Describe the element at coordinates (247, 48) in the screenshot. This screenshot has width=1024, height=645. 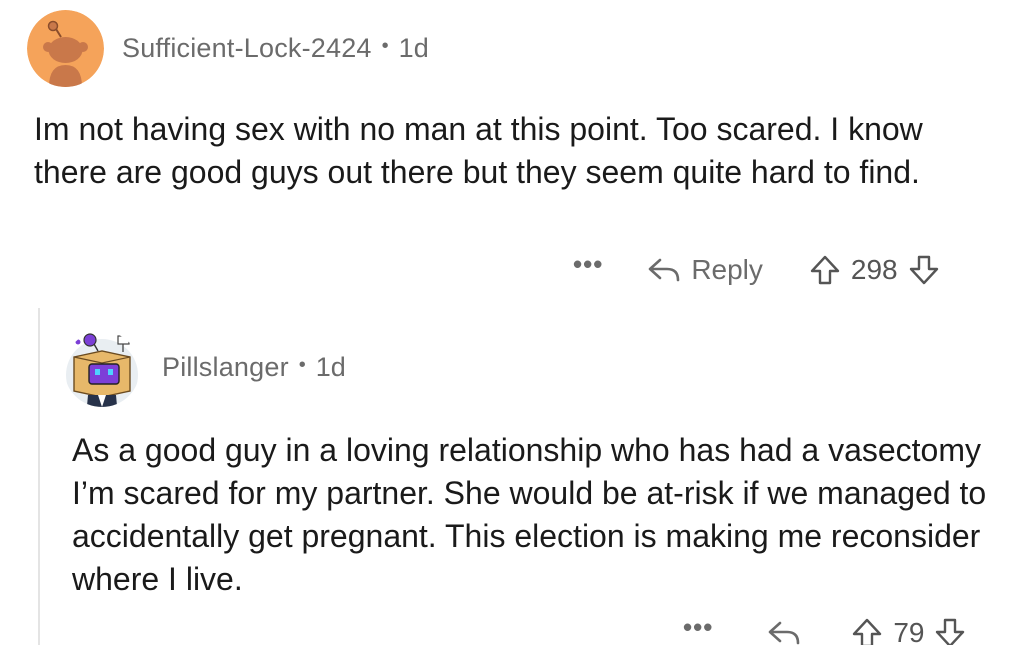
I see `username: Sufficient-Lock-2424` at that location.